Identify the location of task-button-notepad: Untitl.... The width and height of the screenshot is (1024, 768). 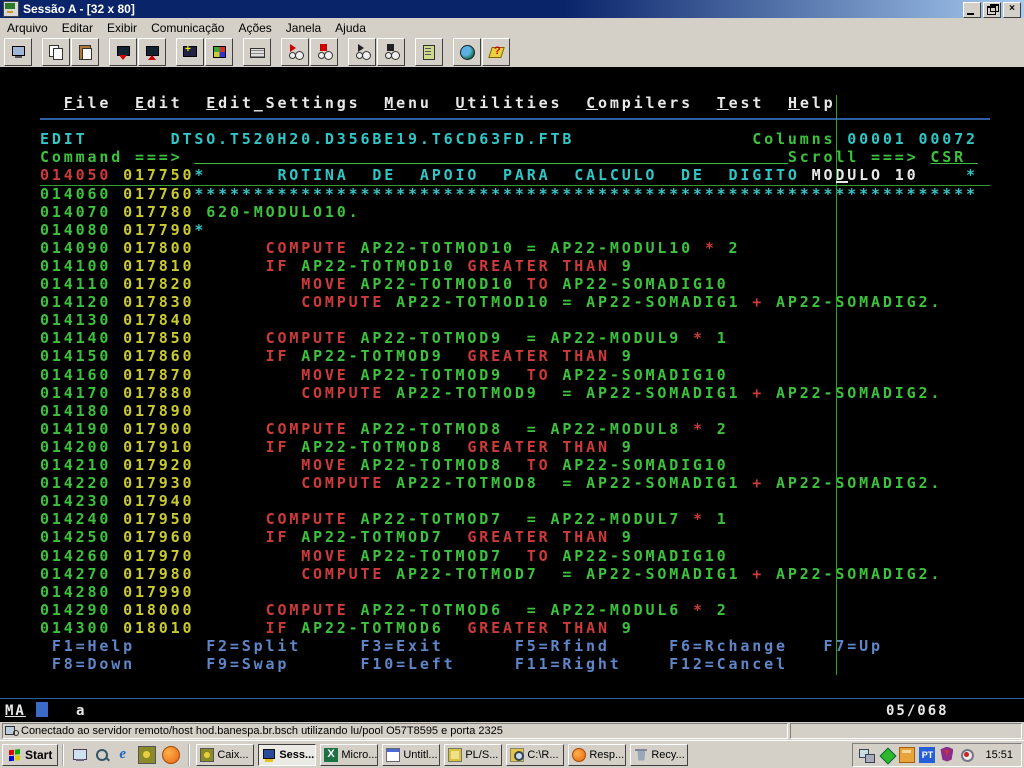
(411, 754).